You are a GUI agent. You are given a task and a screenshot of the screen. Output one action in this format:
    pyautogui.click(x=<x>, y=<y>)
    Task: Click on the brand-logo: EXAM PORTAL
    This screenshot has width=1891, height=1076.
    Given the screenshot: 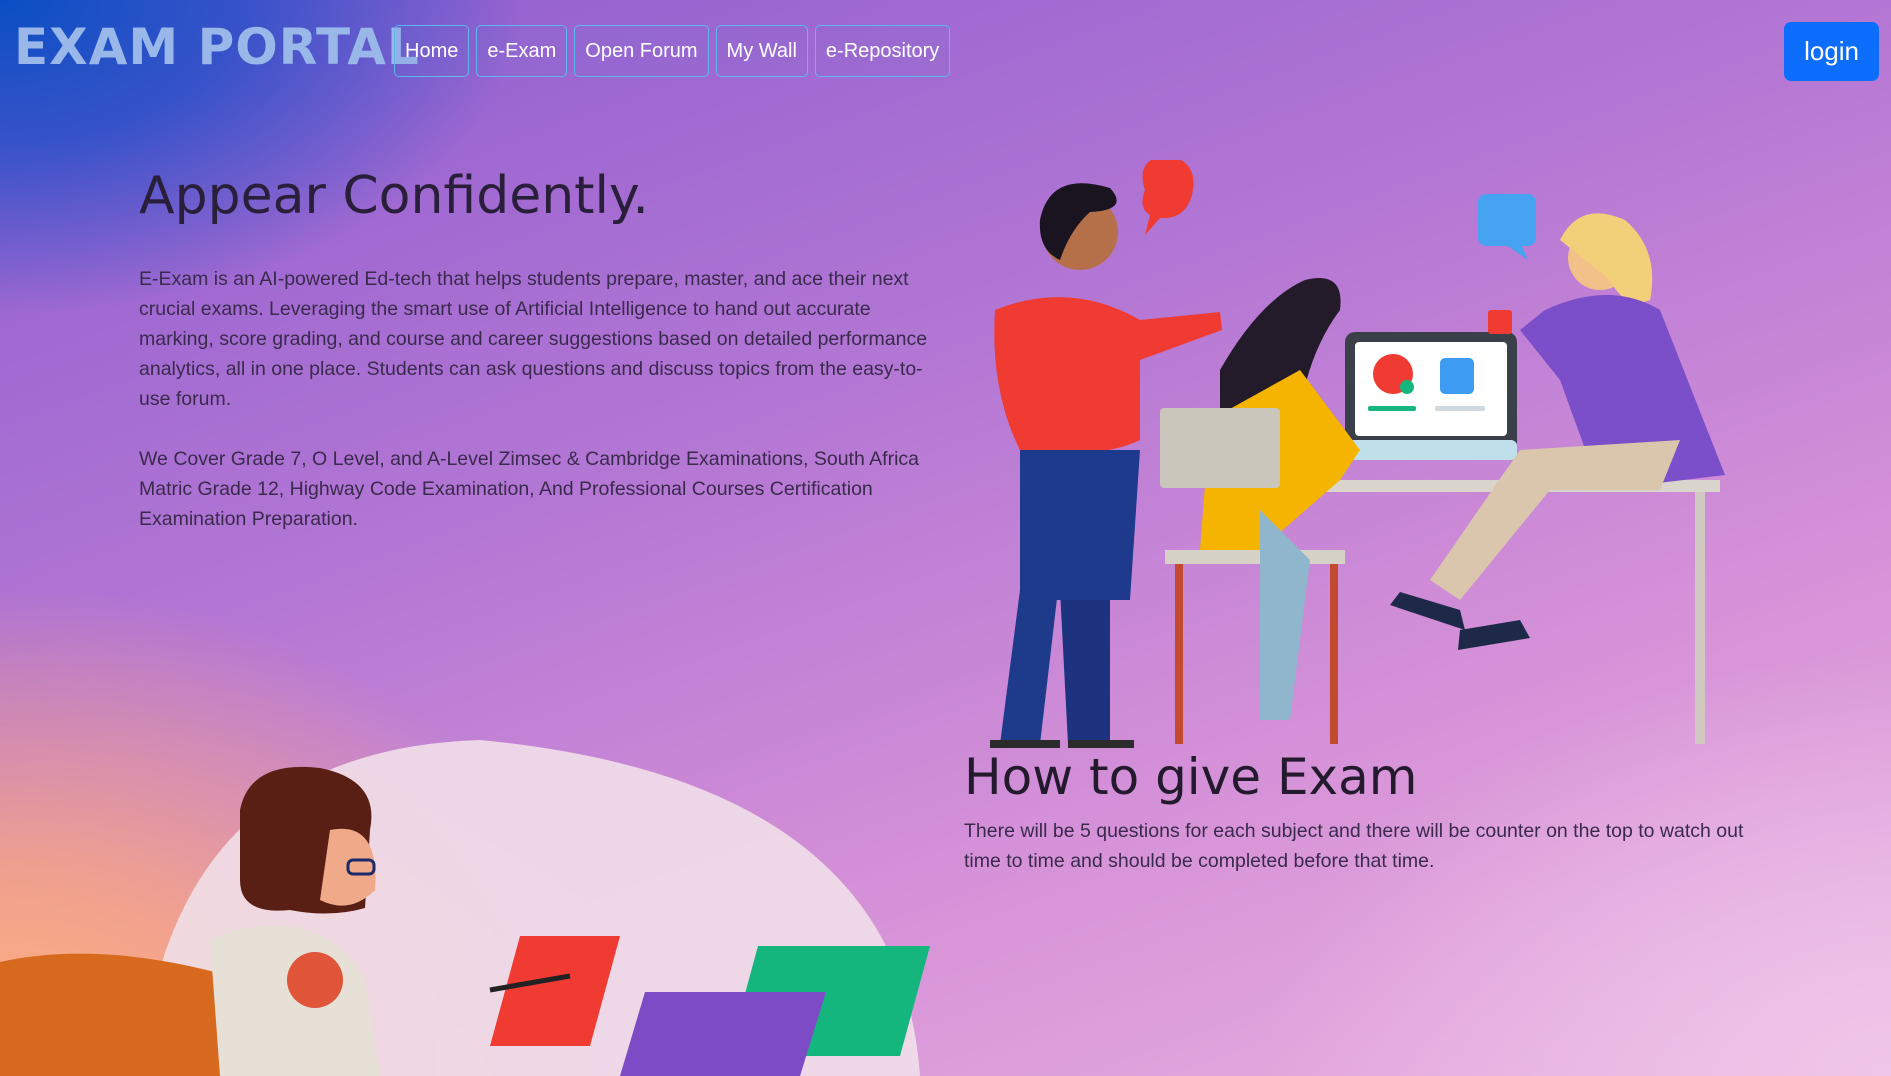 What is the action you would take?
    pyautogui.click(x=217, y=47)
    